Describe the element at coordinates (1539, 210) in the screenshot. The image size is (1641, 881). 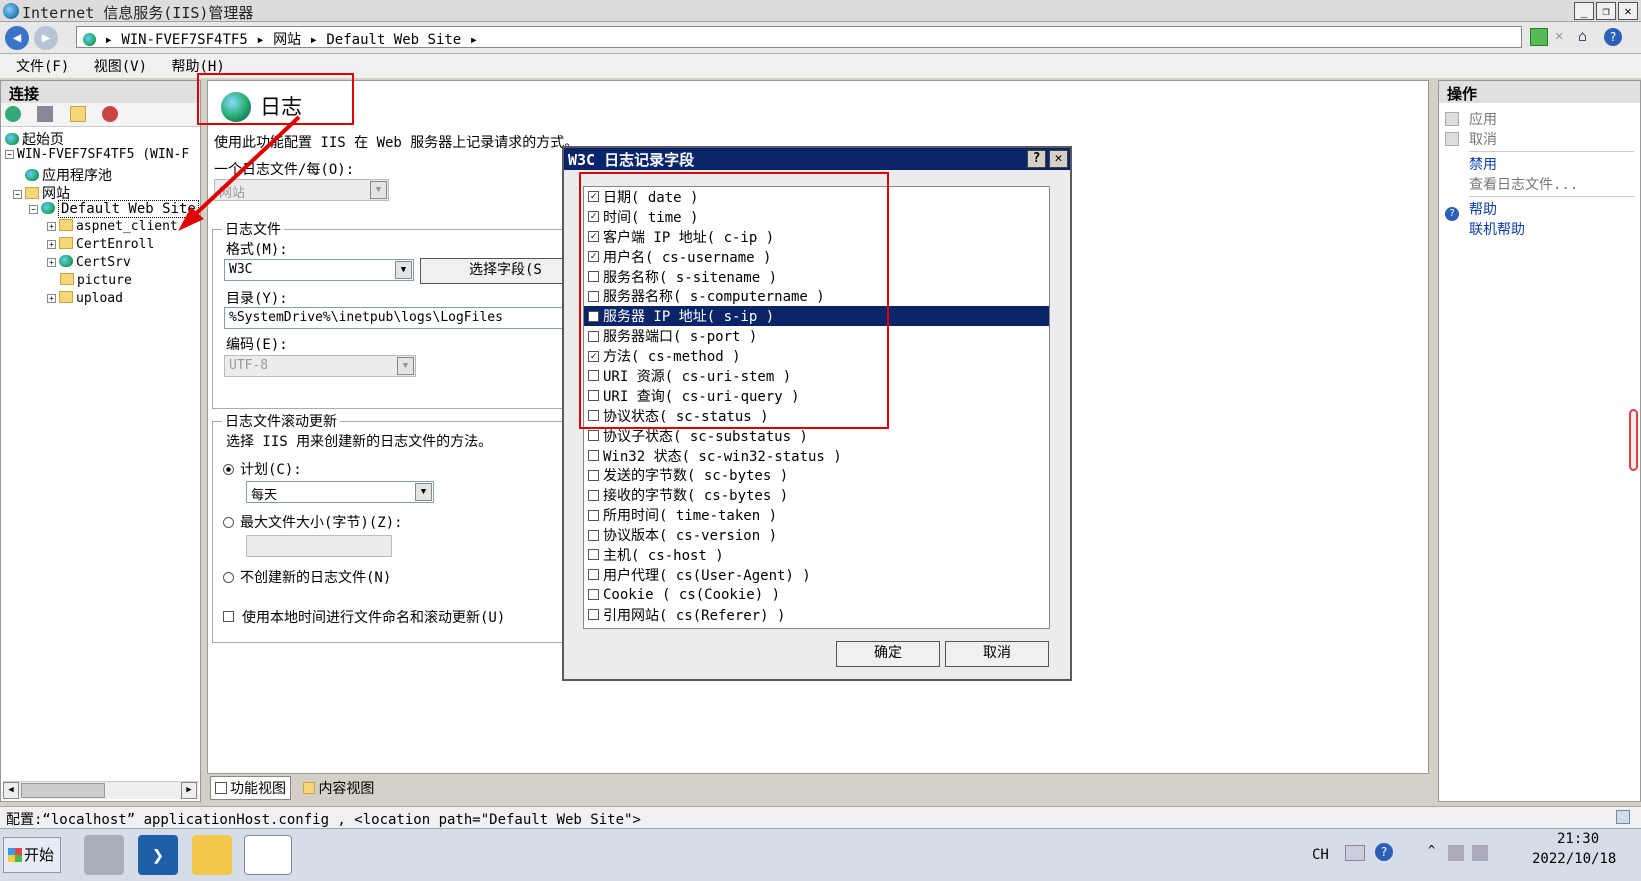
I see `action-help: ? 帮助` at that location.